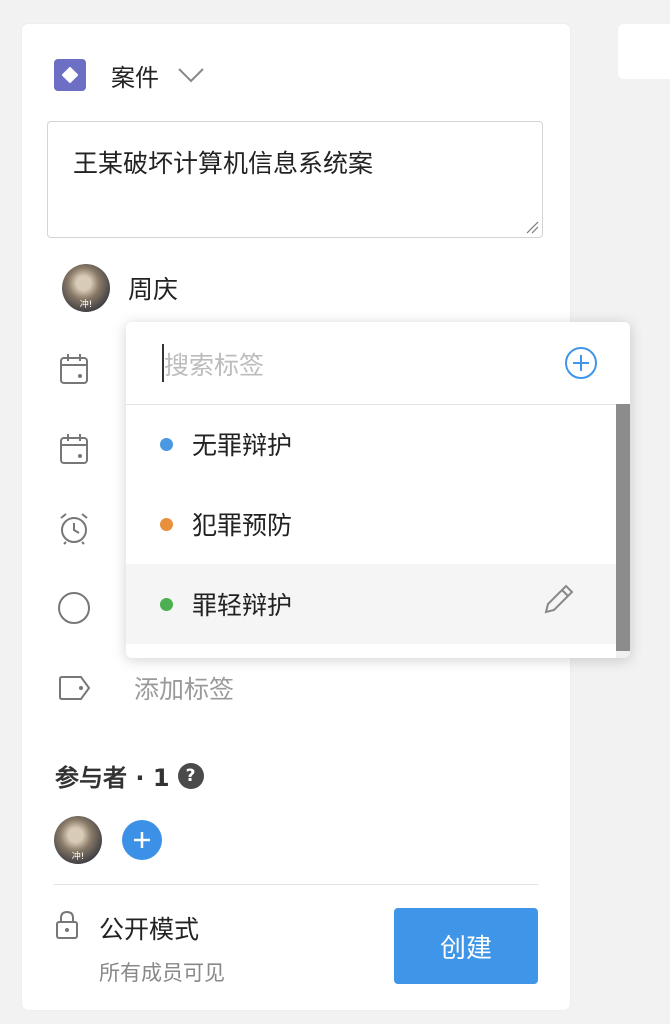  Describe the element at coordinates (162, 973) in the screenshot. I see `visibility-subtitle: 所有成员可见` at that location.